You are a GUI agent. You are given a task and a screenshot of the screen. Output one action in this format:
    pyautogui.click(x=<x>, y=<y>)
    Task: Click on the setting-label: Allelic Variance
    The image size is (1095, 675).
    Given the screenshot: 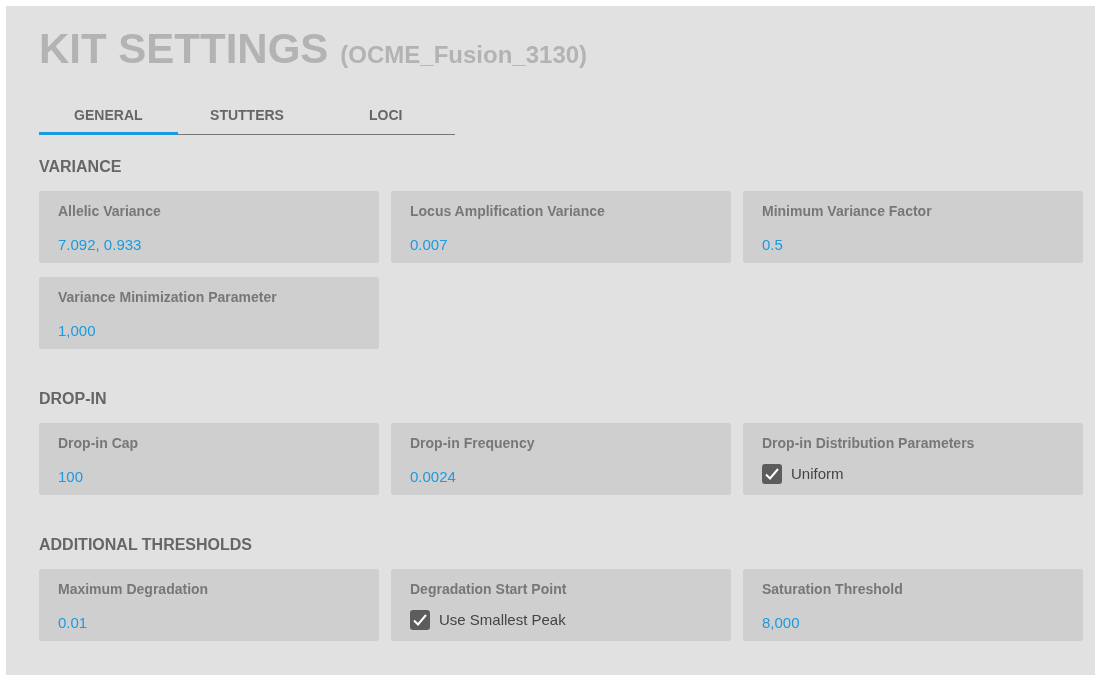 What is the action you would take?
    pyautogui.click(x=109, y=211)
    